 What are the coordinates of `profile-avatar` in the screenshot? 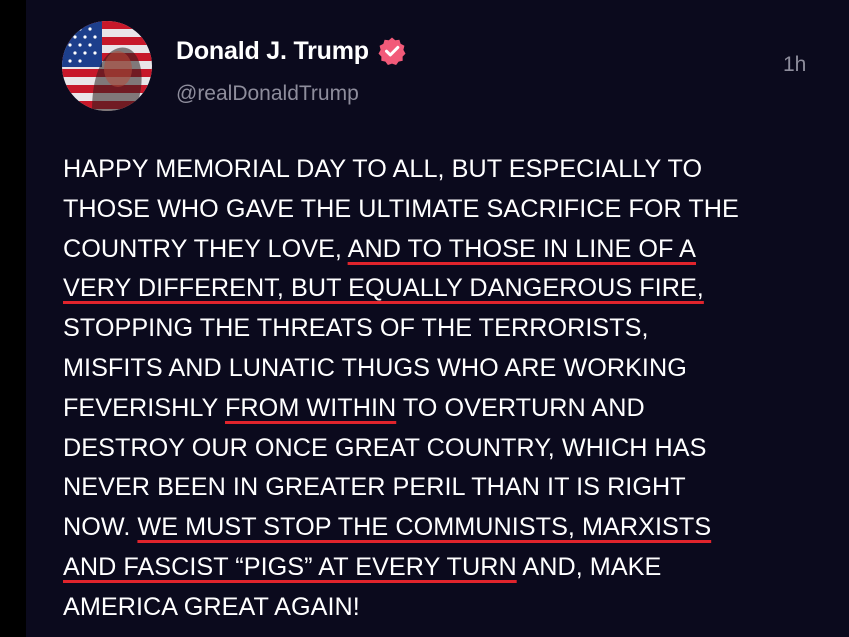 It's located at (107, 66).